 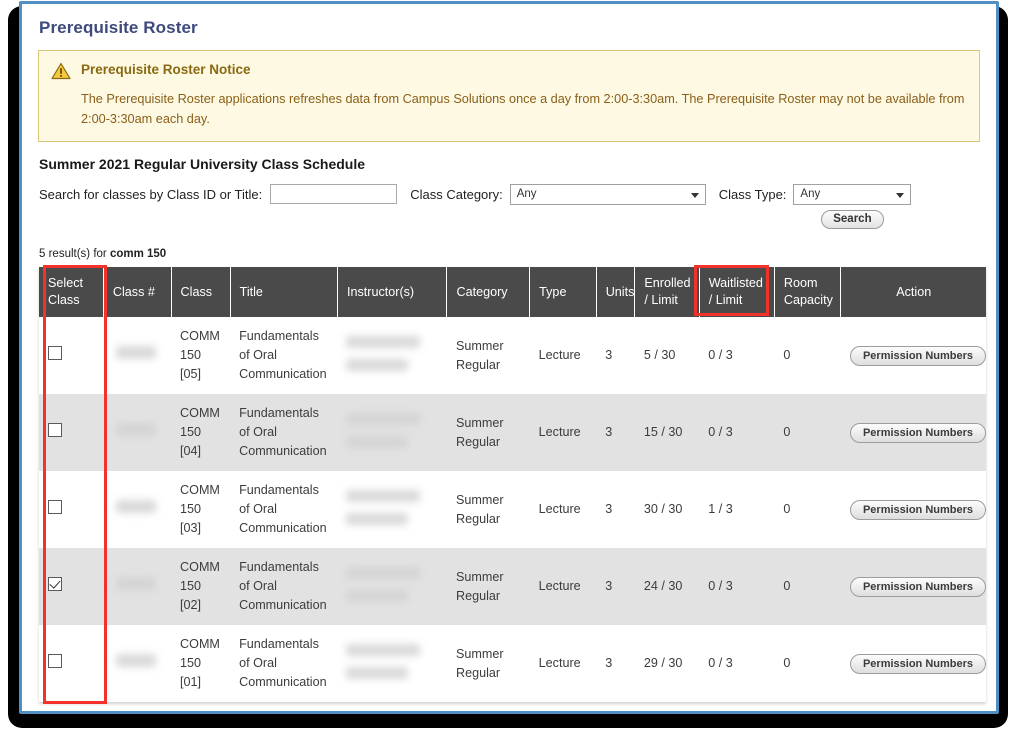 I want to click on class-line: [05], so click(x=191, y=374).